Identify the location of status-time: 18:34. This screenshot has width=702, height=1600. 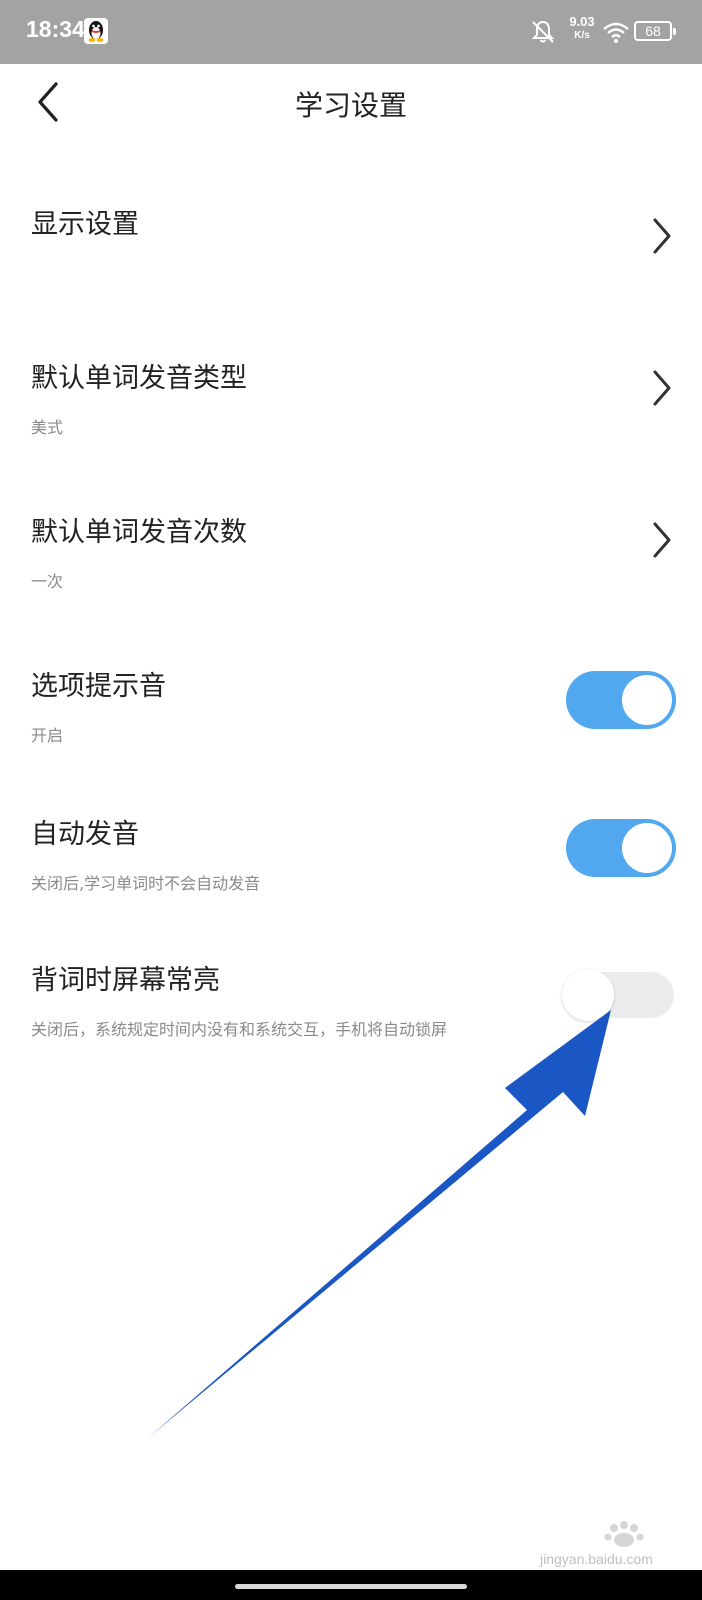
(55, 29).